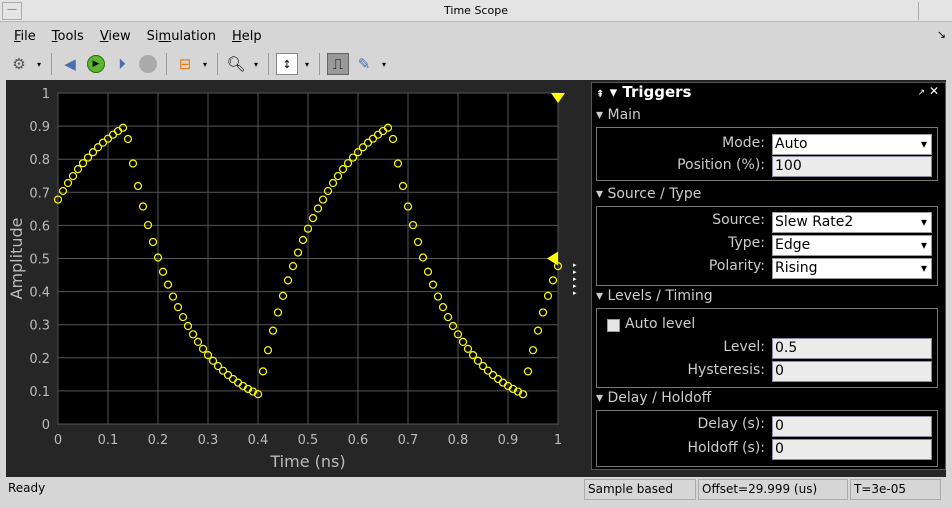 The image size is (952, 508). Describe the element at coordinates (46, 94) in the screenshot. I see `y-tick-label: 1` at that location.